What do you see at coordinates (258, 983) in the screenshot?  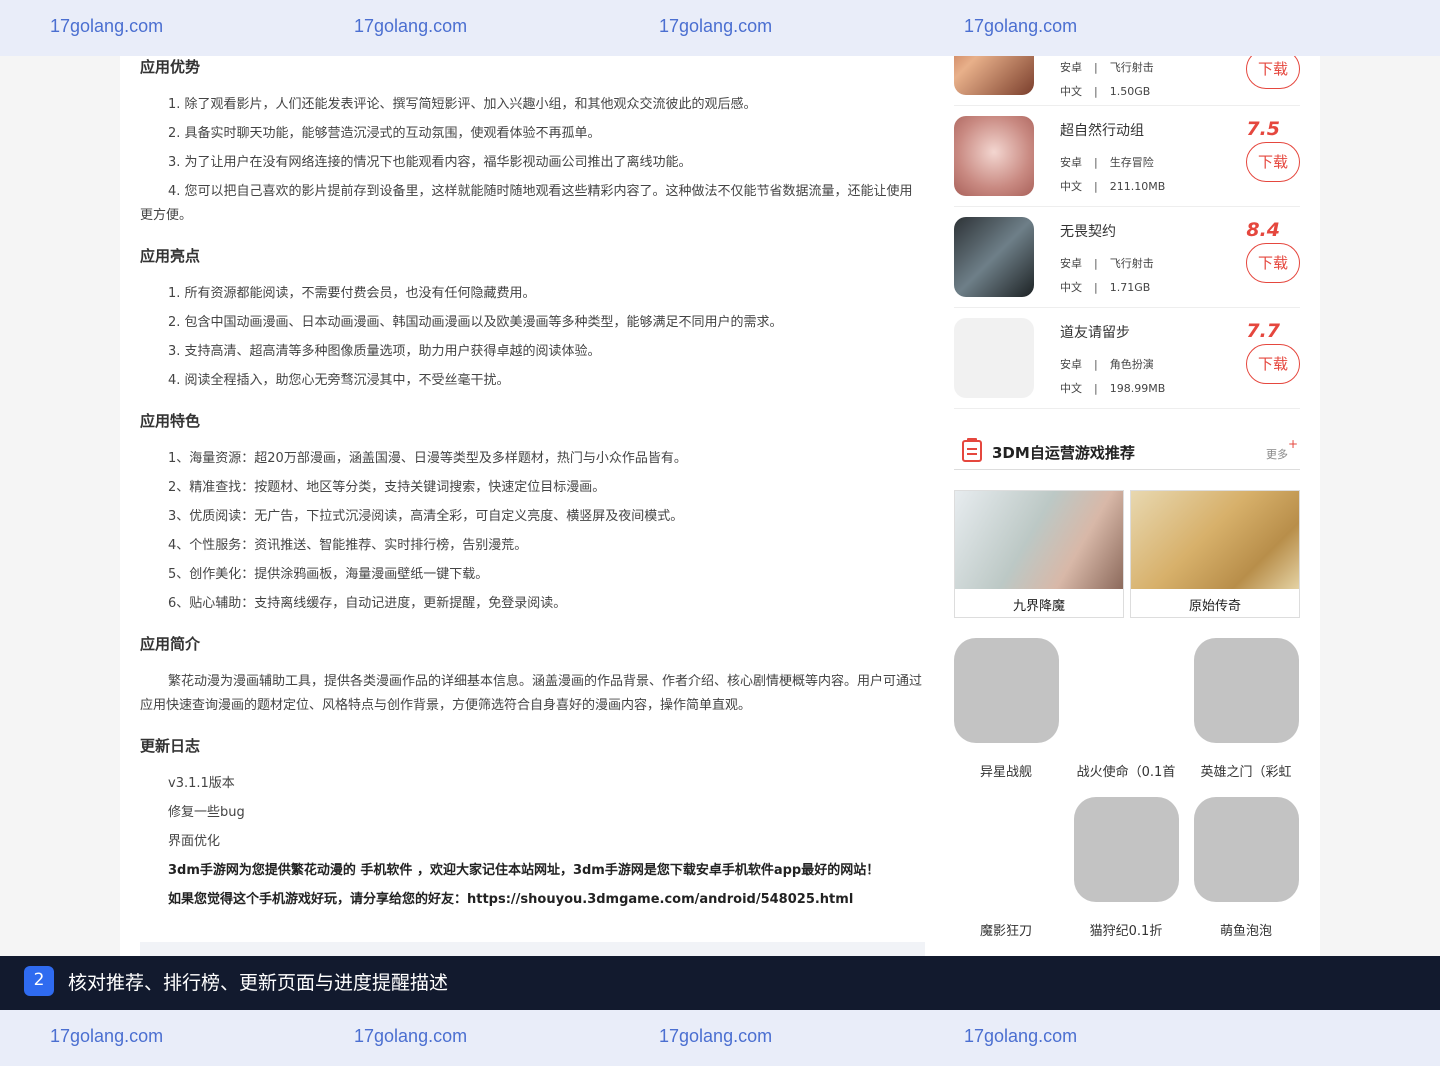 I see `task-description: 核对推荐、排行榜、更新页面与进度提醒描述` at bounding box center [258, 983].